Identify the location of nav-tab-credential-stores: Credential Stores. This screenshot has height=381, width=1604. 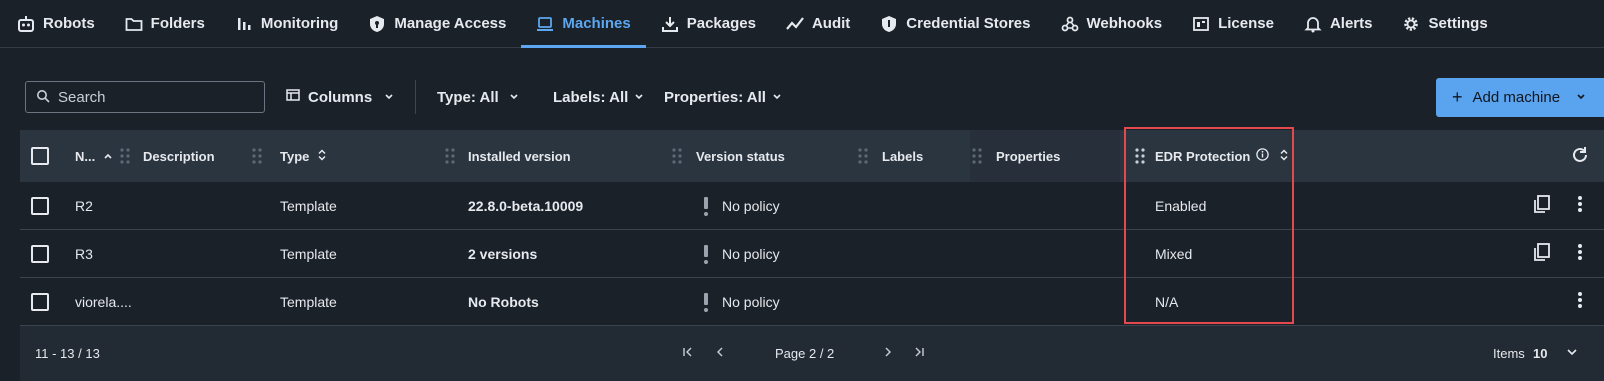
(955, 23).